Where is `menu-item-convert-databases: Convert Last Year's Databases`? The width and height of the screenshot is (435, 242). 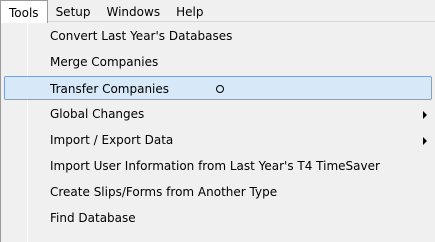
menu-item-convert-databases: Convert Last Year's Databases is located at coordinates (233, 36).